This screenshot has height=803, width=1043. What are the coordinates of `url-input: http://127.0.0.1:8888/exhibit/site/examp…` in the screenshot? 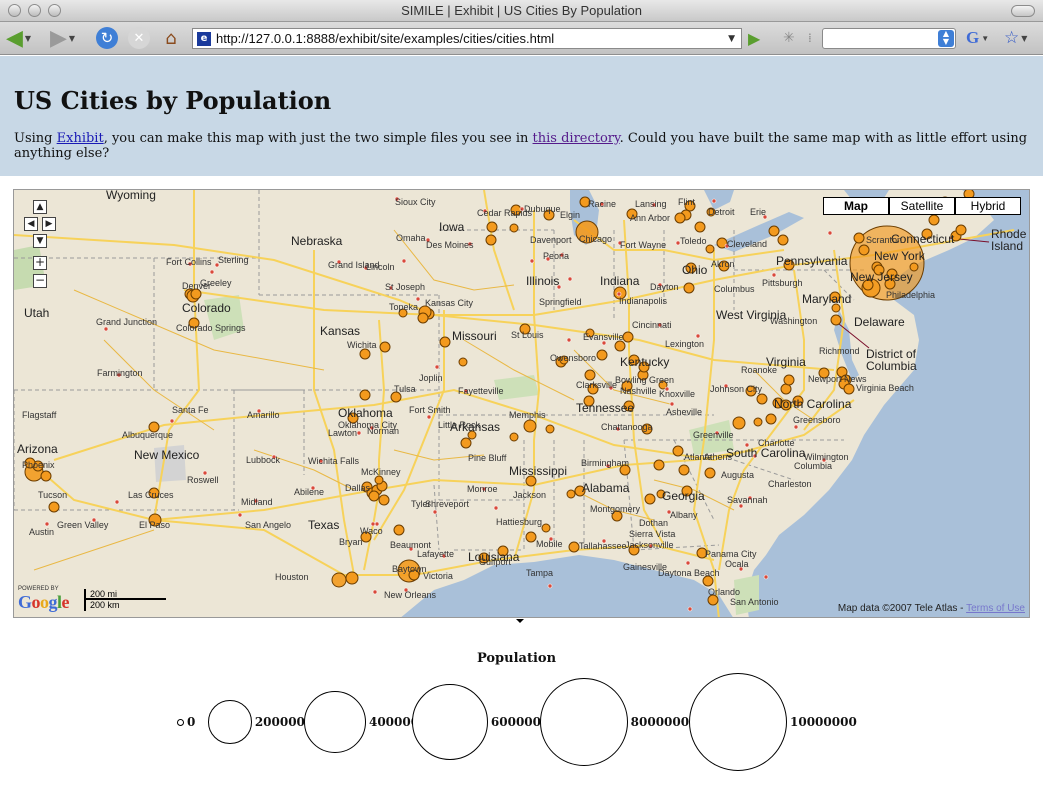 It's located at (472, 38).